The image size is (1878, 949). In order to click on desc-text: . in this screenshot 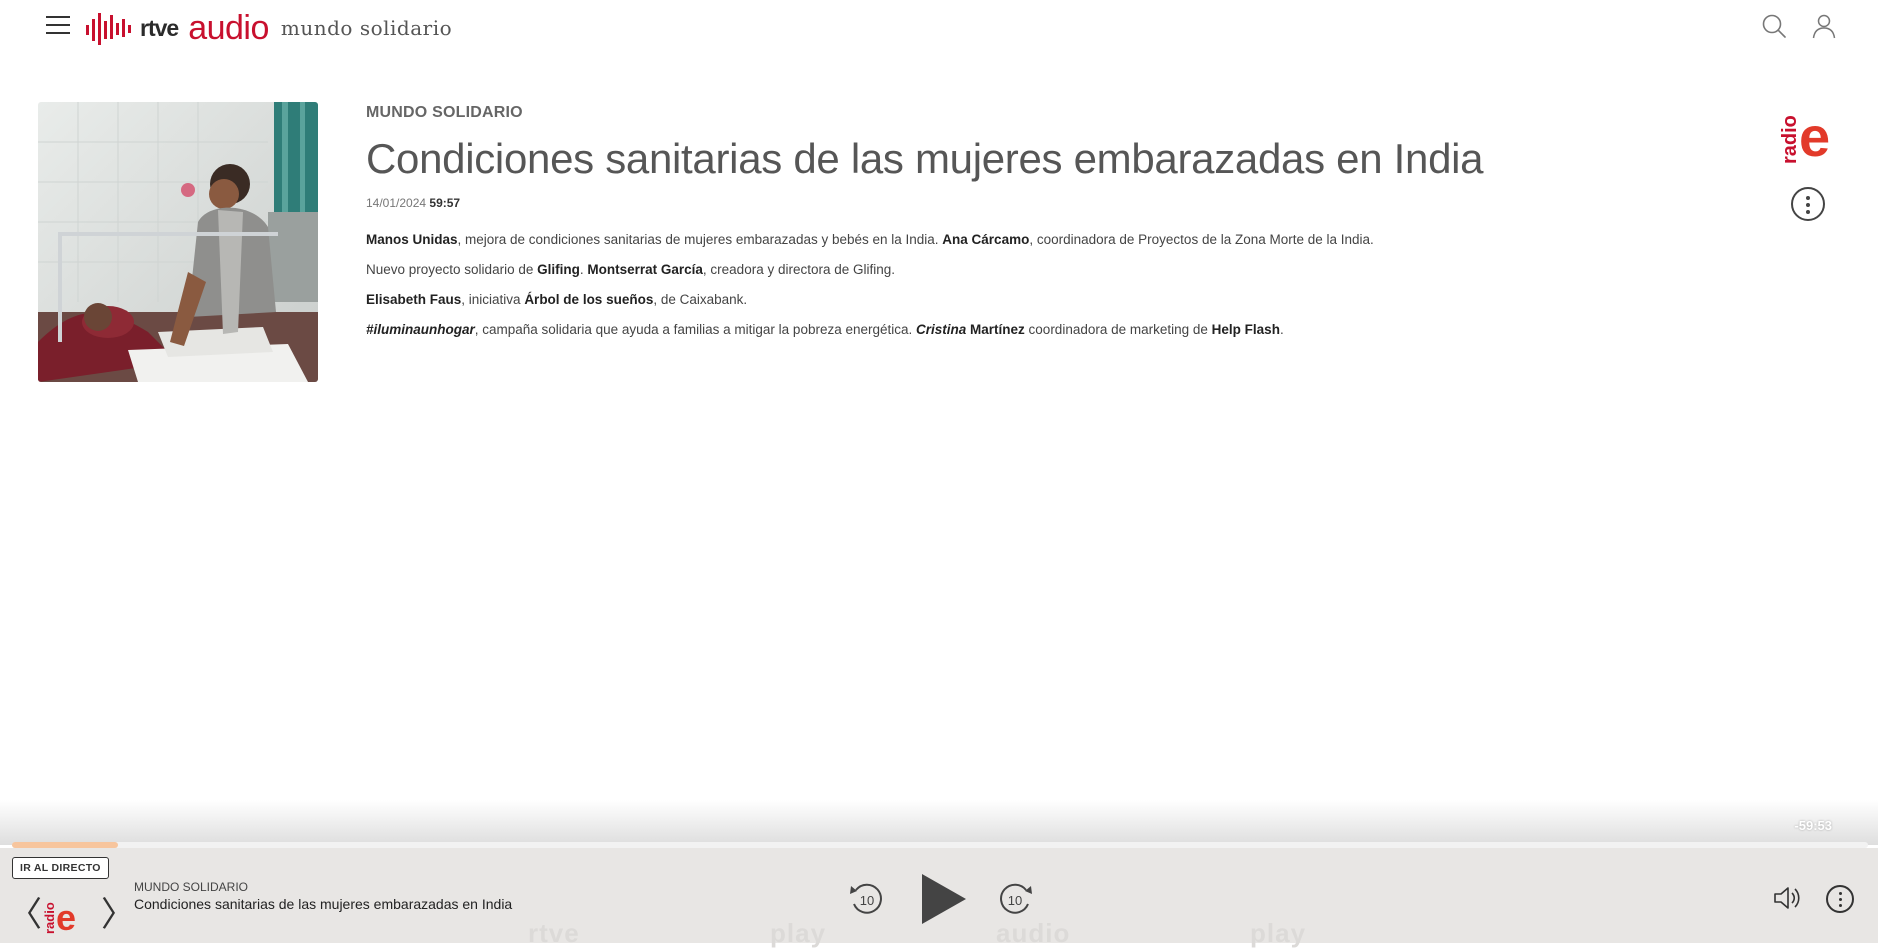, I will do `click(1281, 330)`.